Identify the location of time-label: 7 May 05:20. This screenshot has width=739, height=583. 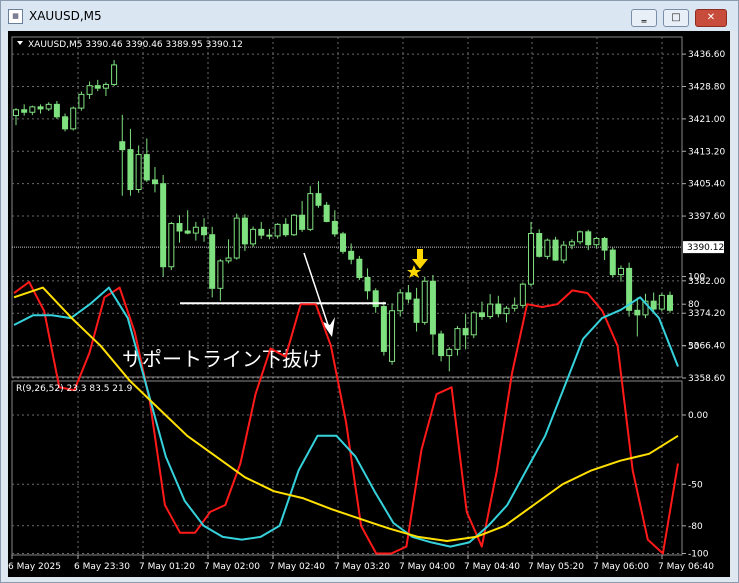
(556, 567).